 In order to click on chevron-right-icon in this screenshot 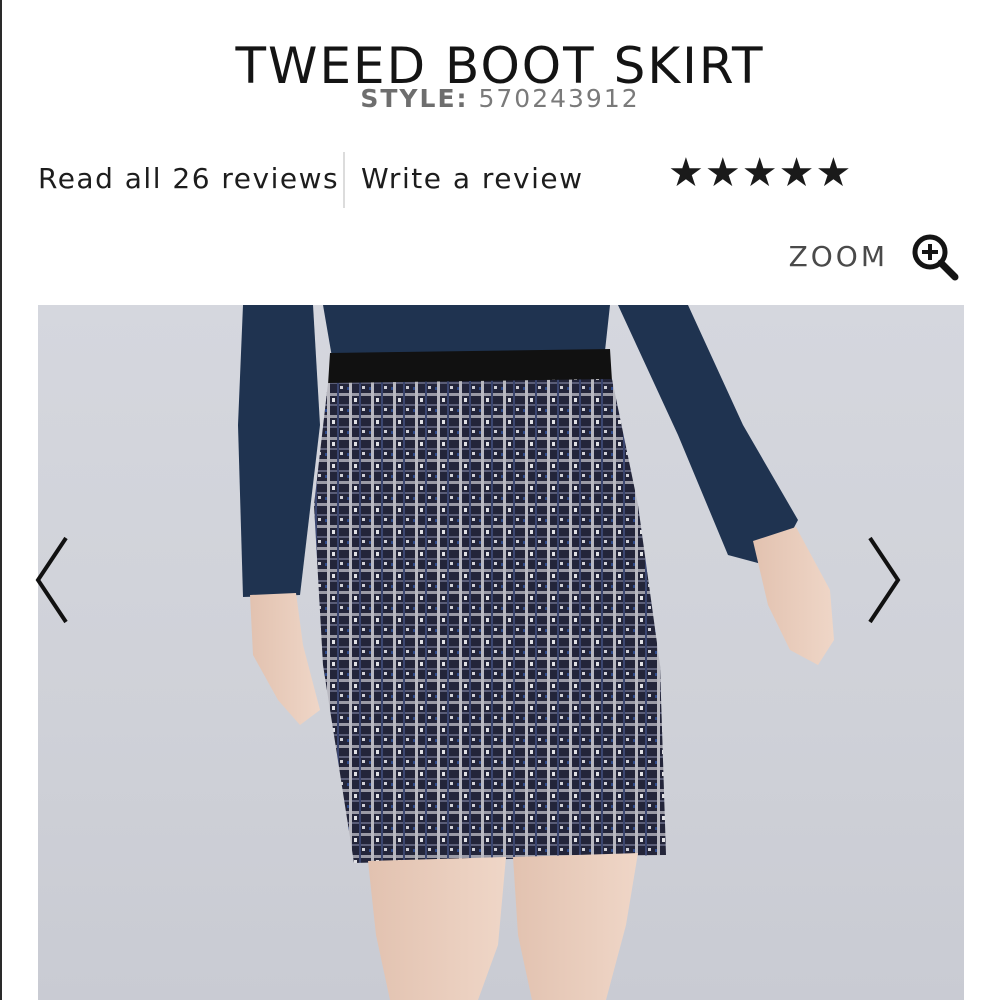, I will do `click(883, 580)`.